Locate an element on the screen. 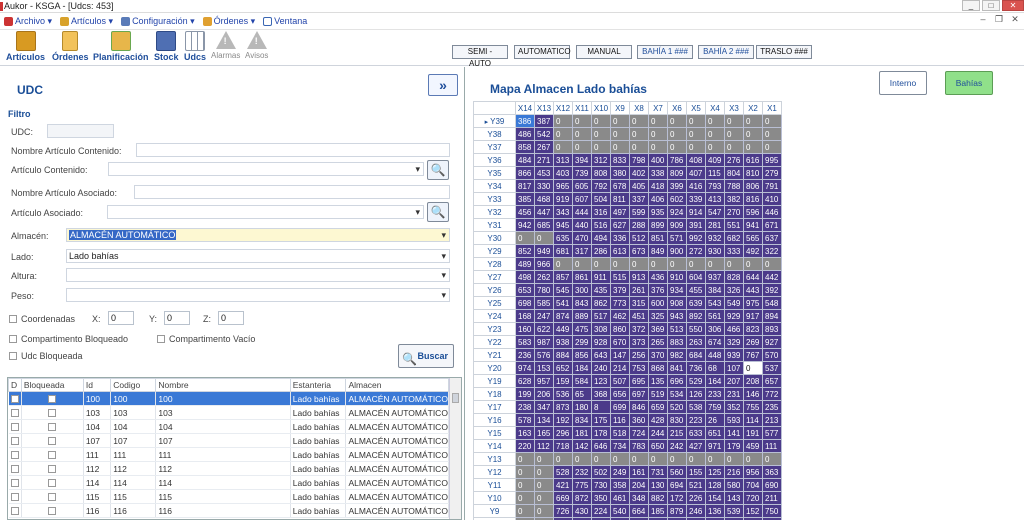 The width and height of the screenshot is (1024, 520). map-cell: 857 is located at coordinates (563, 277).